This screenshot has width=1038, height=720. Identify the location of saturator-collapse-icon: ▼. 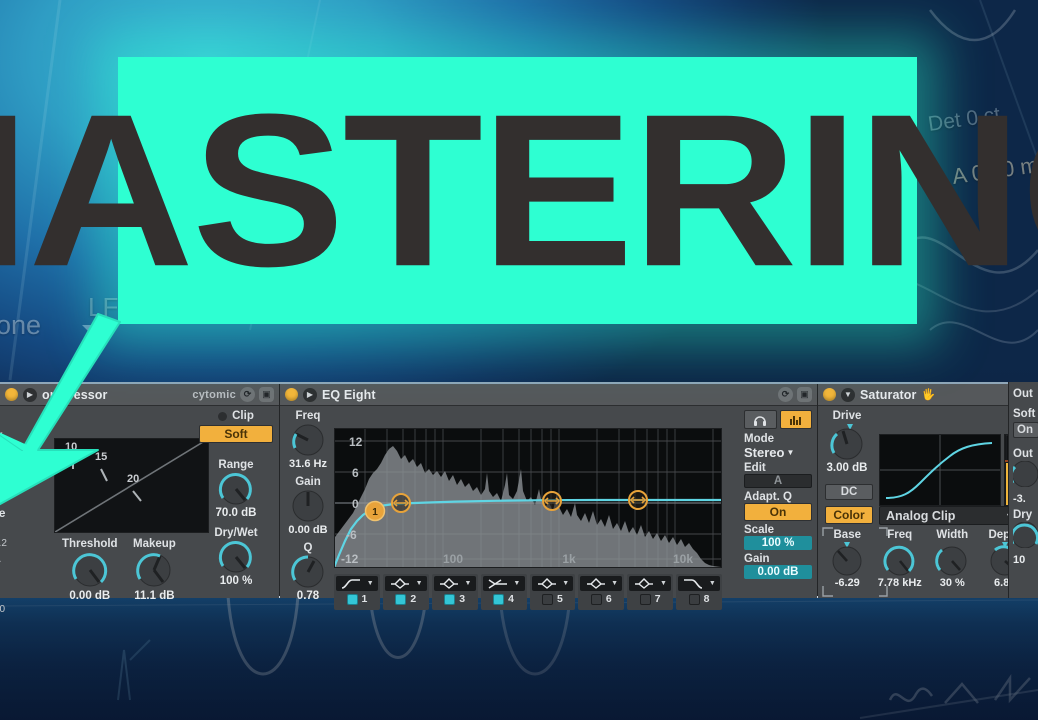
(848, 394).